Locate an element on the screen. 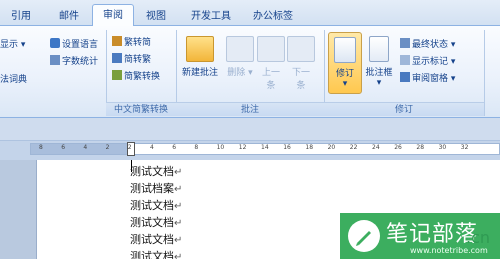 The height and width of the screenshot is (259, 500). ribbon-bottom-strip is located at coordinates (250, 129).